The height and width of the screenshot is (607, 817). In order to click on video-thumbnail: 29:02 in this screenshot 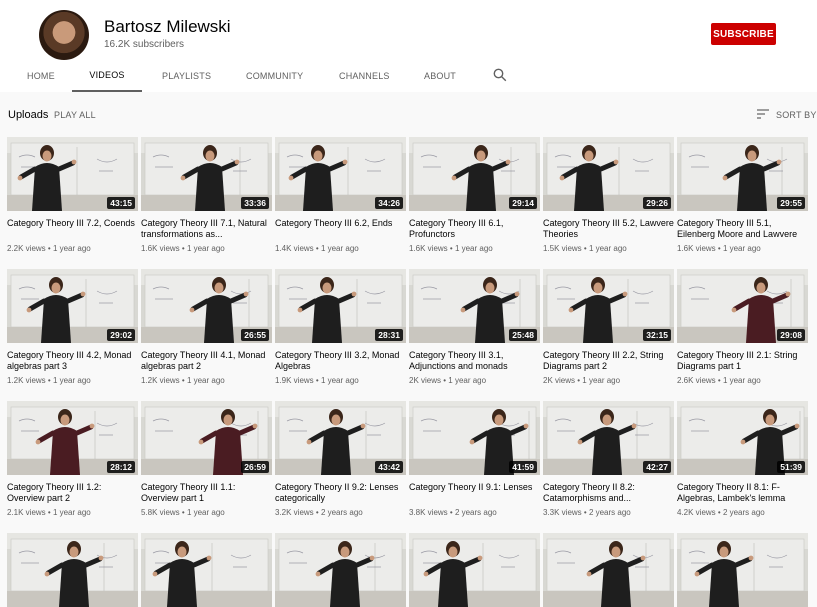, I will do `click(72, 306)`.